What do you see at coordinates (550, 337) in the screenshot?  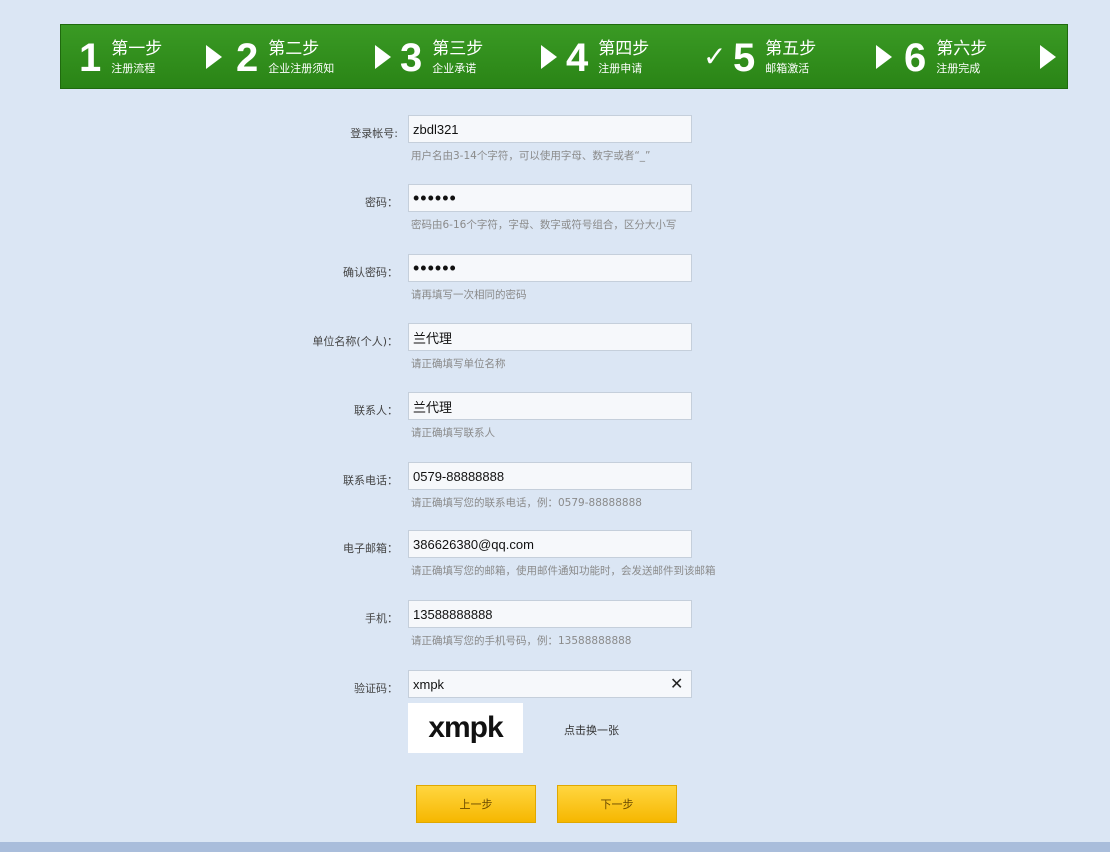 I see `org-name-input` at bounding box center [550, 337].